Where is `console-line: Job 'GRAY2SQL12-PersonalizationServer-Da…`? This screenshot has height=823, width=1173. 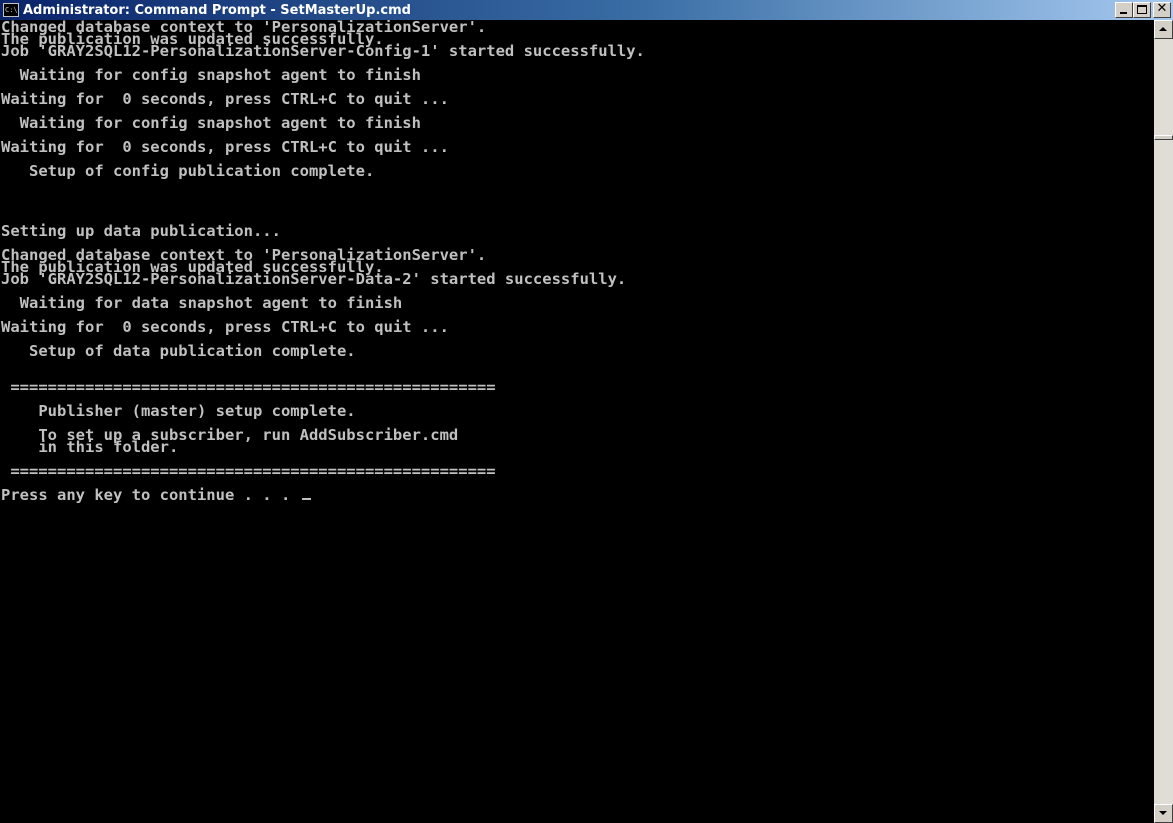
console-line: Job 'GRAY2SQL12-PersonalizationServer-Da… is located at coordinates (314, 279).